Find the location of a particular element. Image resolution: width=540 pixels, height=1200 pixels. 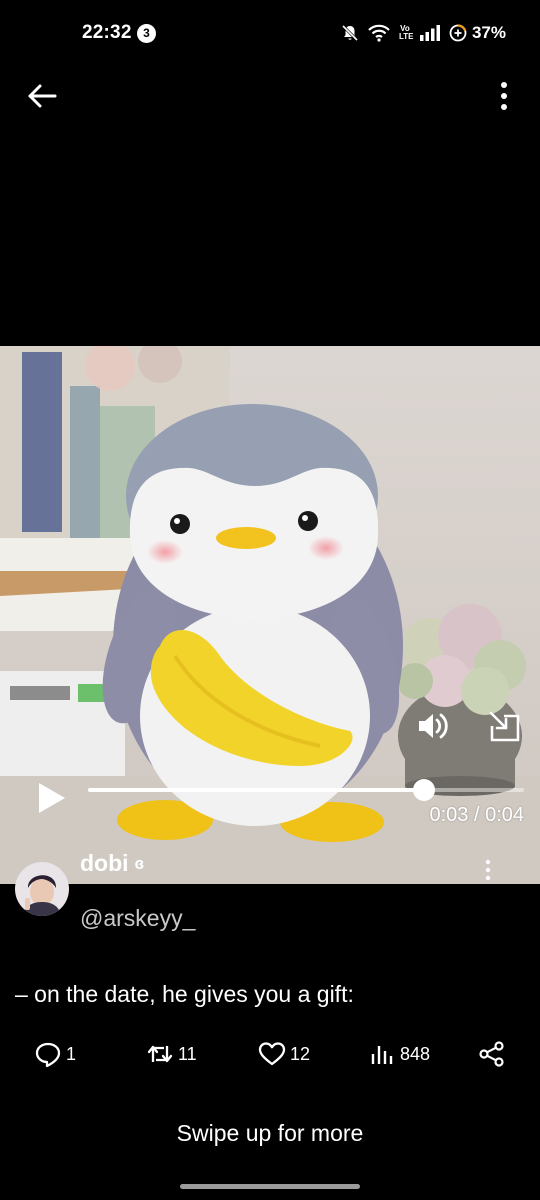

reply-icon is located at coordinates (48, 1055).